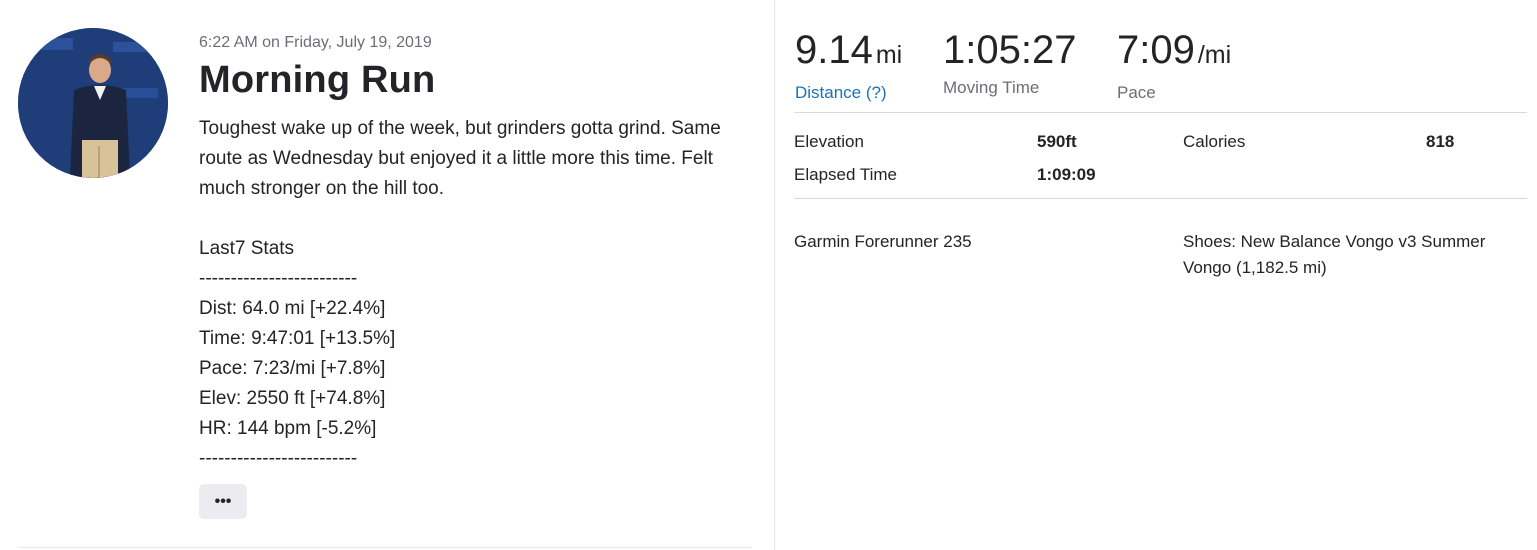 This screenshot has height=550, width=1537. What do you see at coordinates (869, 93) in the screenshot?
I see `distance-help-link: Distance (?)` at bounding box center [869, 93].